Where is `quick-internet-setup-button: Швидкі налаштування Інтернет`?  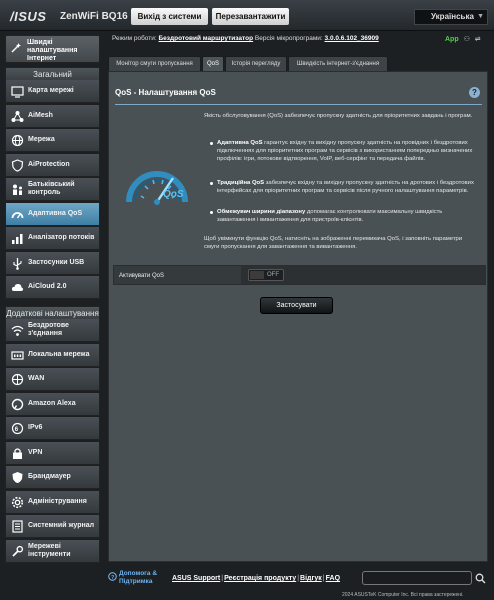
quick-internet-setup-button: Швидкі налаштування Інтернет is located at coordinates (52, 49).